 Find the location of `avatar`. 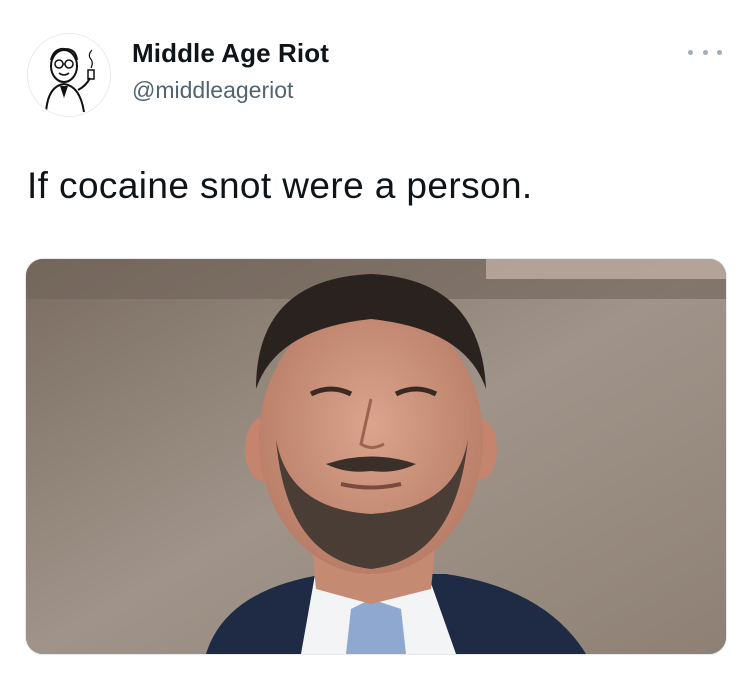

avatar is located at coordinates (69, 75).